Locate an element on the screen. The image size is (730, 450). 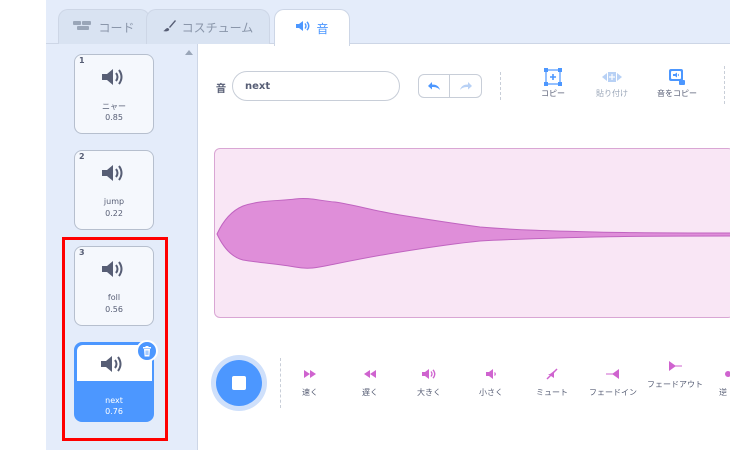
delete-sound-button is located at coordinates (147, 351).